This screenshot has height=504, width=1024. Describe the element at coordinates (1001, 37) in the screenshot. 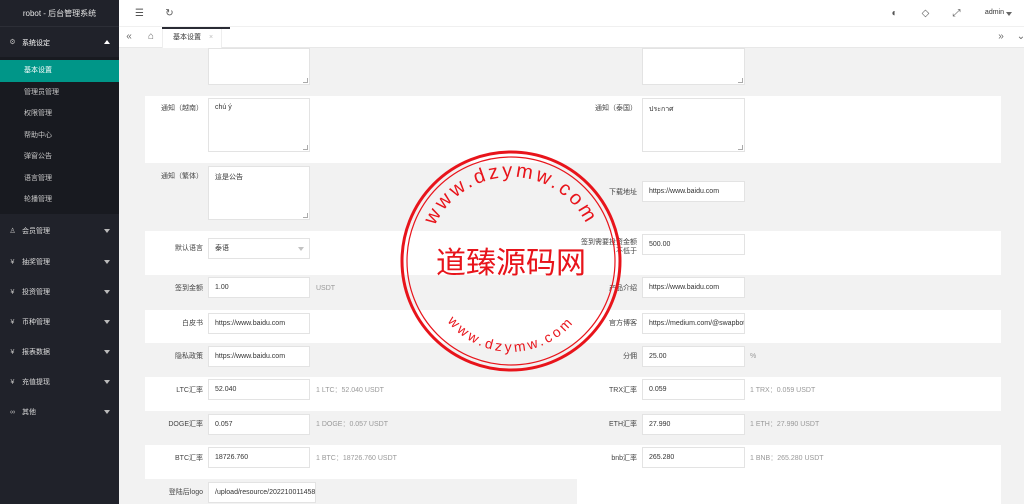

I see `tabs-scroll-right-icon: »` at that location.